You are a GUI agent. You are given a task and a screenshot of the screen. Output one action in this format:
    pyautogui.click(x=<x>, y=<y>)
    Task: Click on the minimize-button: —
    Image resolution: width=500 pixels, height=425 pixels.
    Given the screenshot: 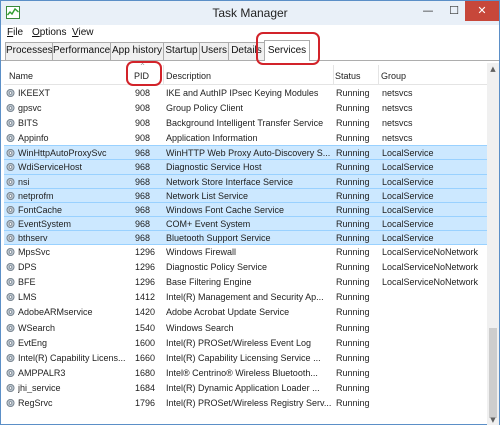 What is the action you would take?
    pyautogui.click(x=428, y=11)
    